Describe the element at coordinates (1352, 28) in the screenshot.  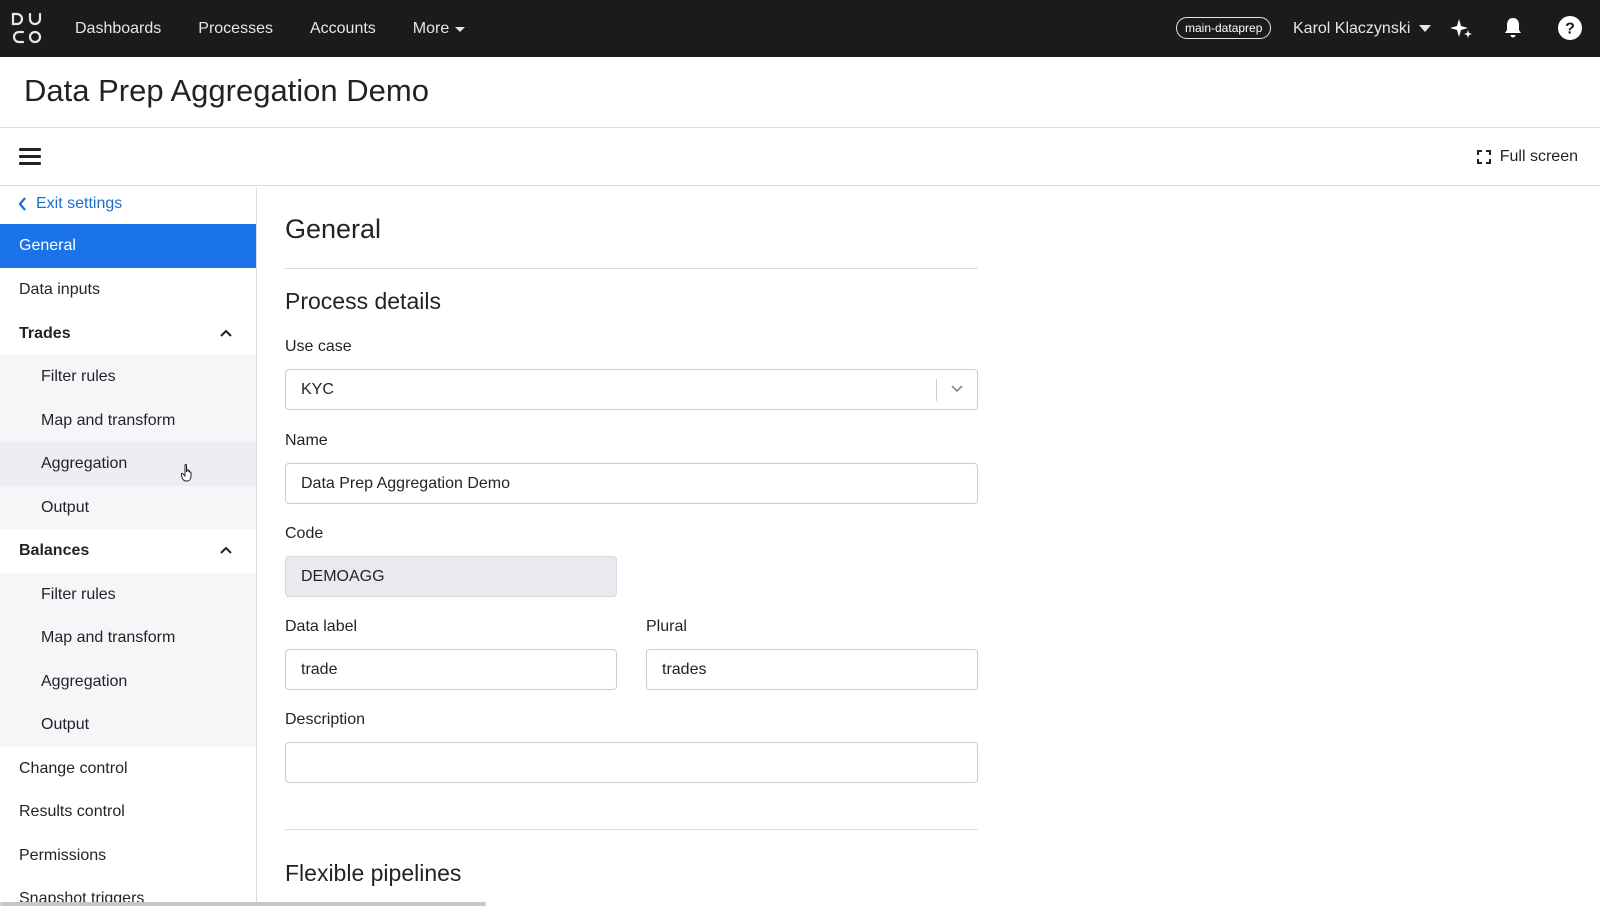
I see `user-name: Karol Klaczynski` at that location.